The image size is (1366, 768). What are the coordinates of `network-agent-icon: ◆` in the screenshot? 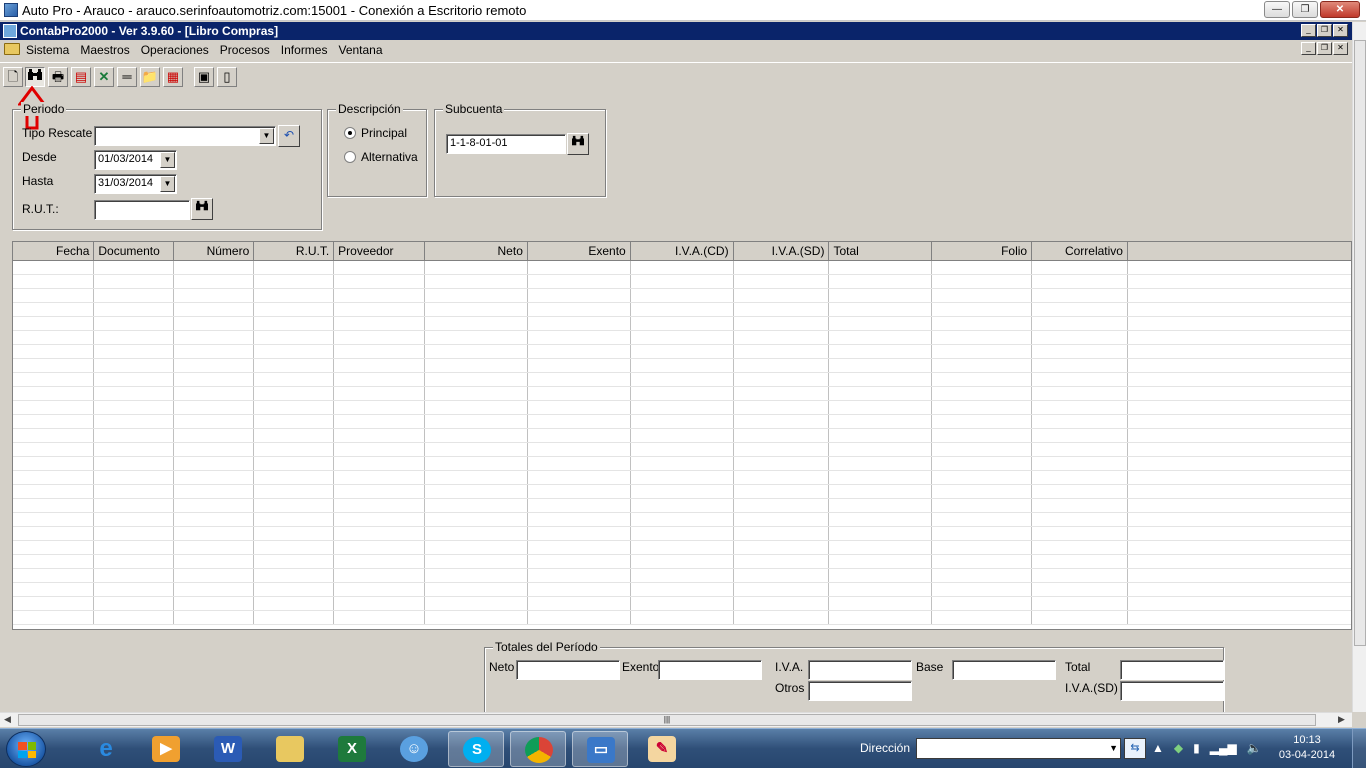 It's located at (1178, 748).